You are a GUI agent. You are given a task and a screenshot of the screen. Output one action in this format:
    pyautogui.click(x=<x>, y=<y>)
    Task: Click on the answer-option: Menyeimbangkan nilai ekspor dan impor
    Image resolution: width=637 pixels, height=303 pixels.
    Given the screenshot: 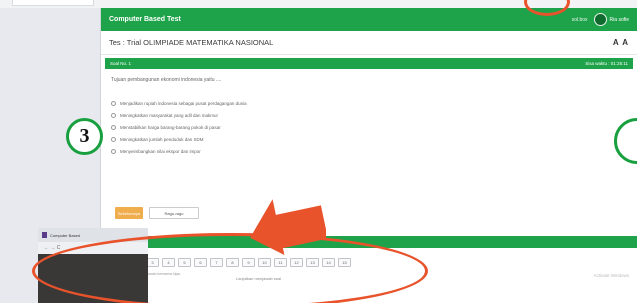 What is the action you would take?
    pyautogui.click(x=369, y=151)
    